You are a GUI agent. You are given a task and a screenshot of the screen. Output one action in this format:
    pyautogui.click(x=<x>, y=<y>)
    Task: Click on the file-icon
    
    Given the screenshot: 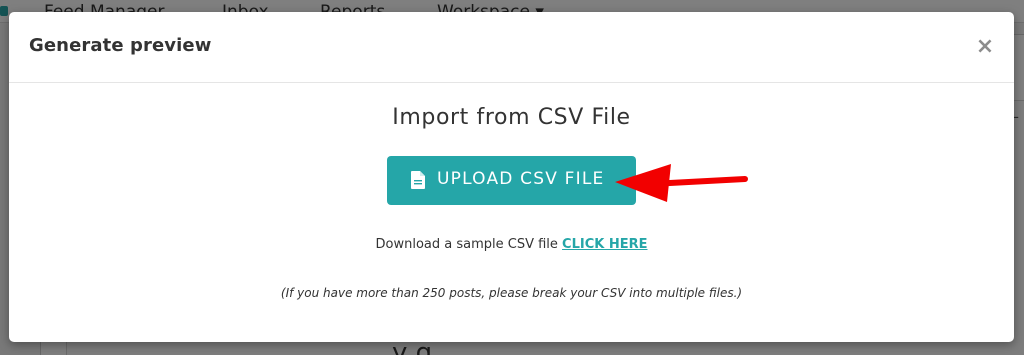 What is the action you would take?
    pyautogui.click(x=418, y=180)
    